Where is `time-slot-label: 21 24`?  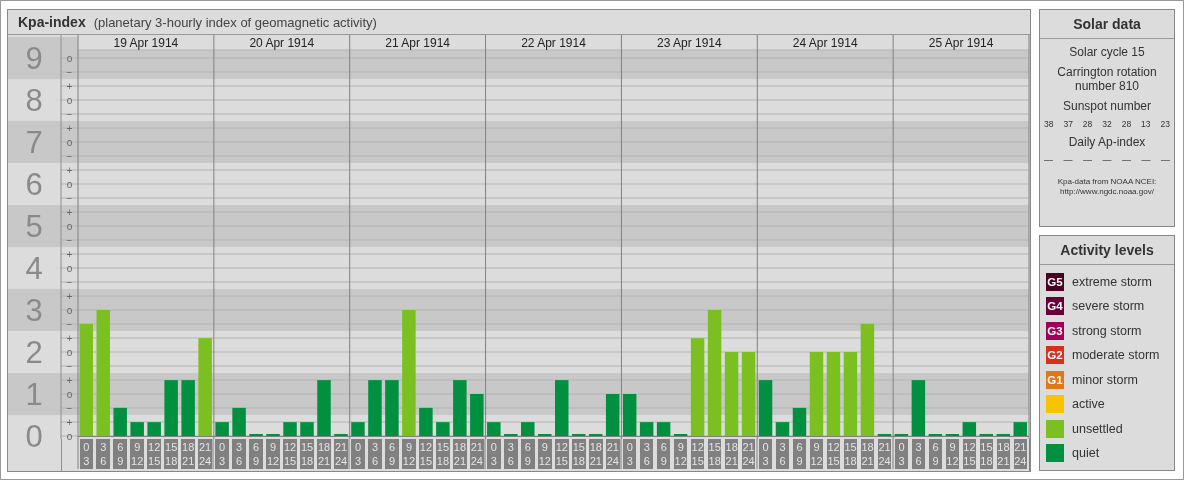 time-slot-label: 21 24 is located at coordinates (1020, 454).